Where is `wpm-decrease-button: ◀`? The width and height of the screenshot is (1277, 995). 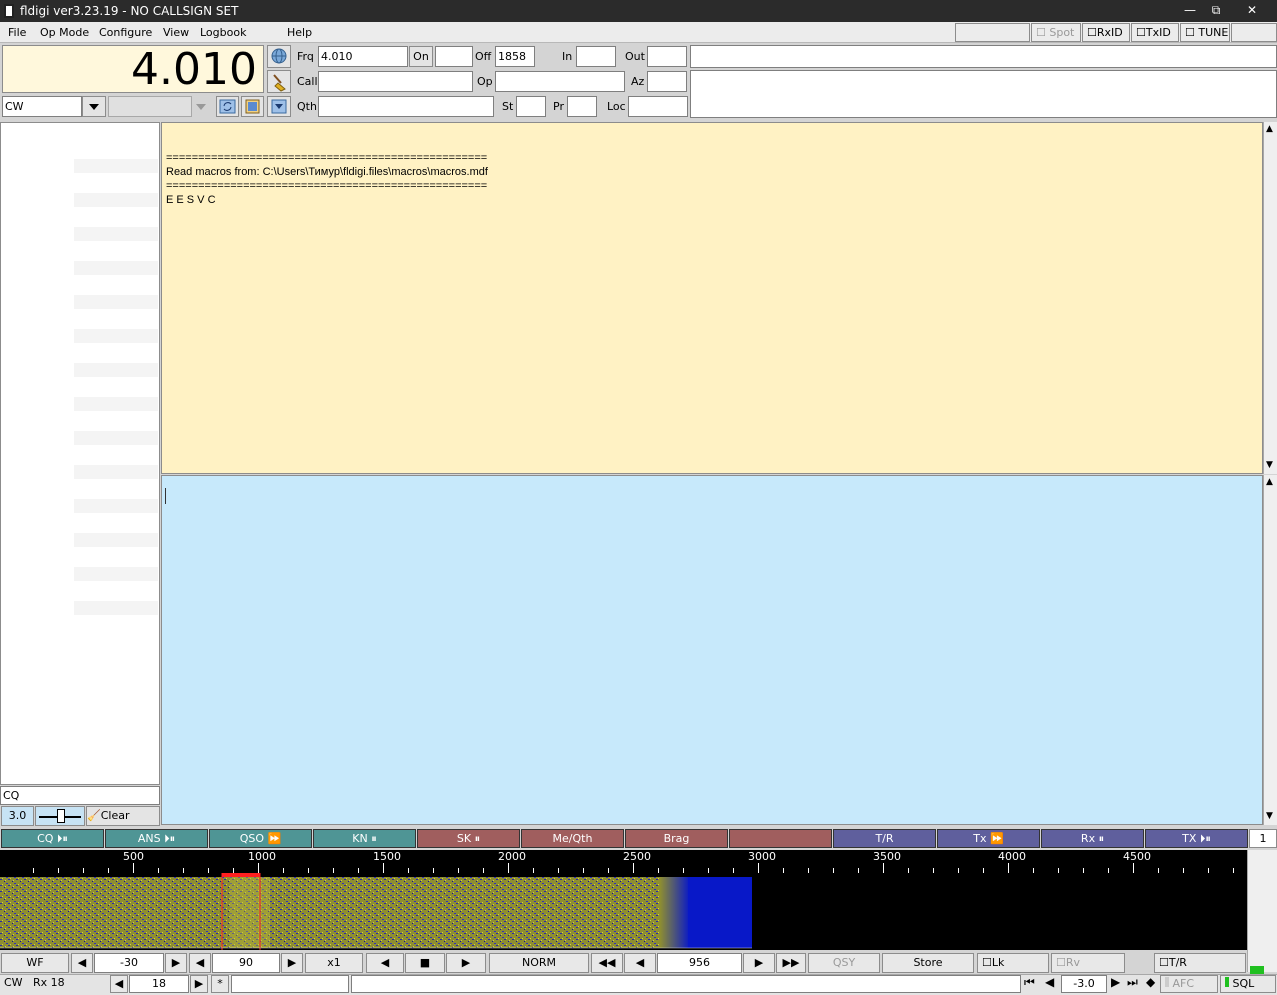
wpm-decrease-button: ◀ is located at coordinates (119, 984).